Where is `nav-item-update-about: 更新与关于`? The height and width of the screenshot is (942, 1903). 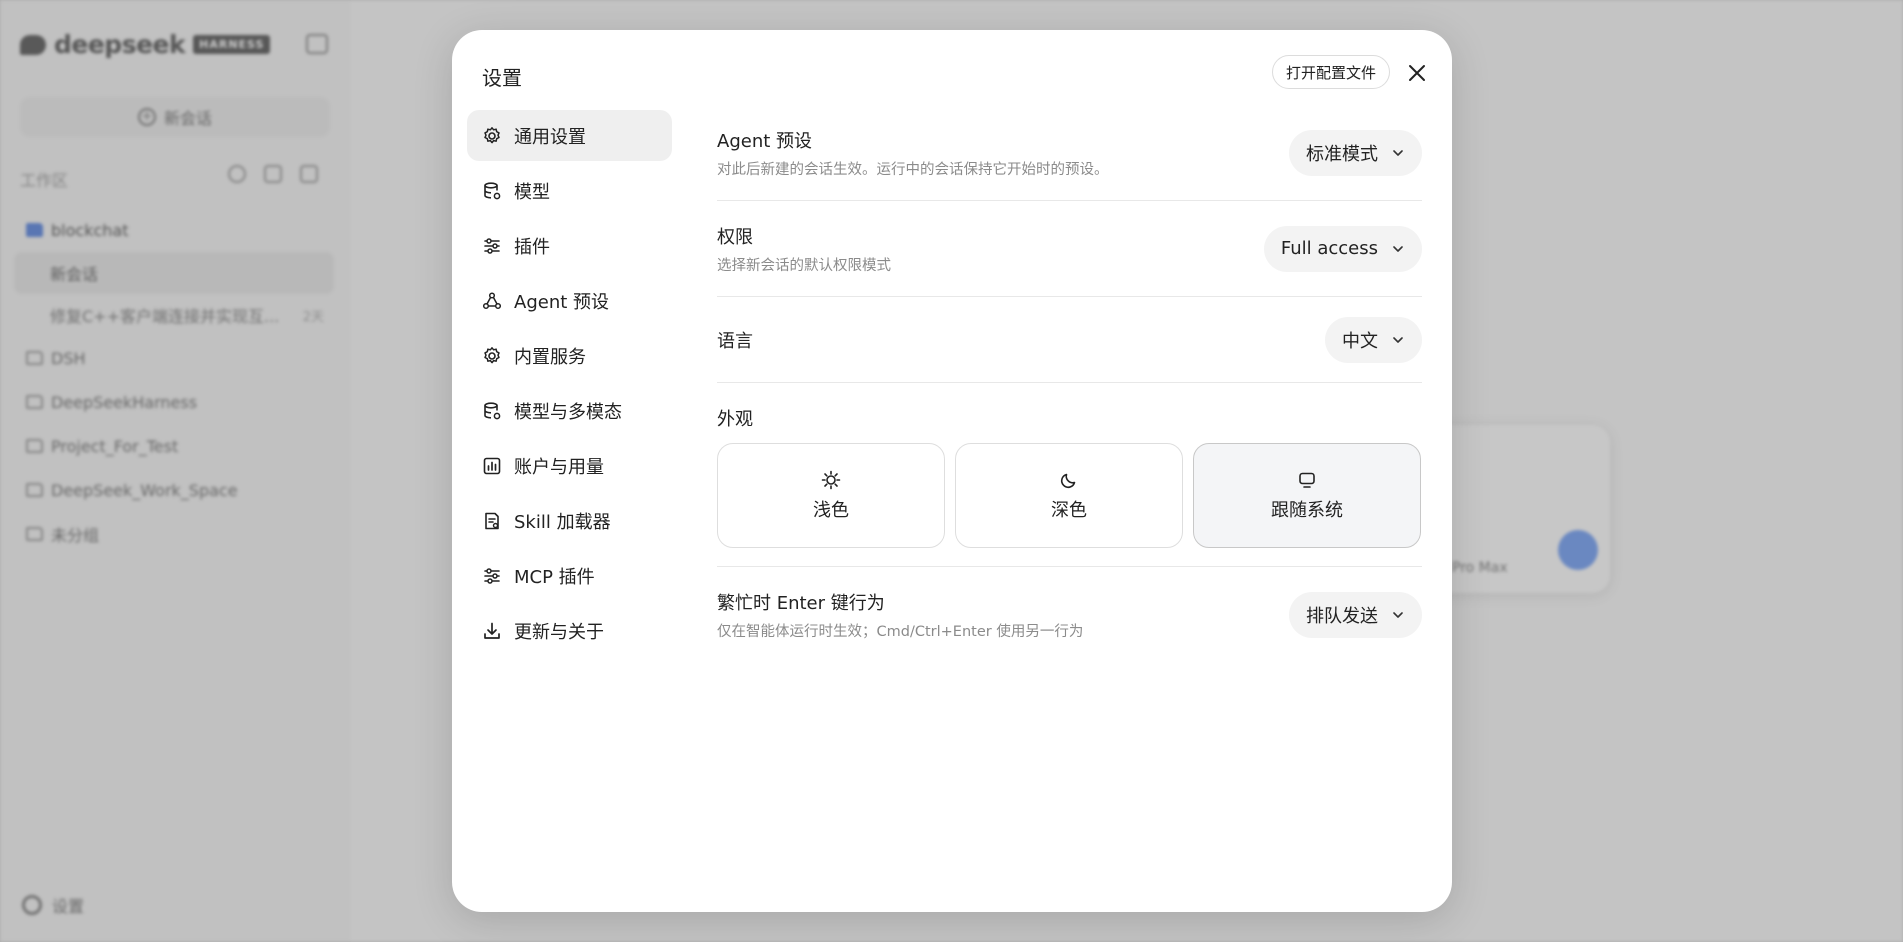
nav-item-update-about: 更新与关于 is located at coordinates (569, 630).